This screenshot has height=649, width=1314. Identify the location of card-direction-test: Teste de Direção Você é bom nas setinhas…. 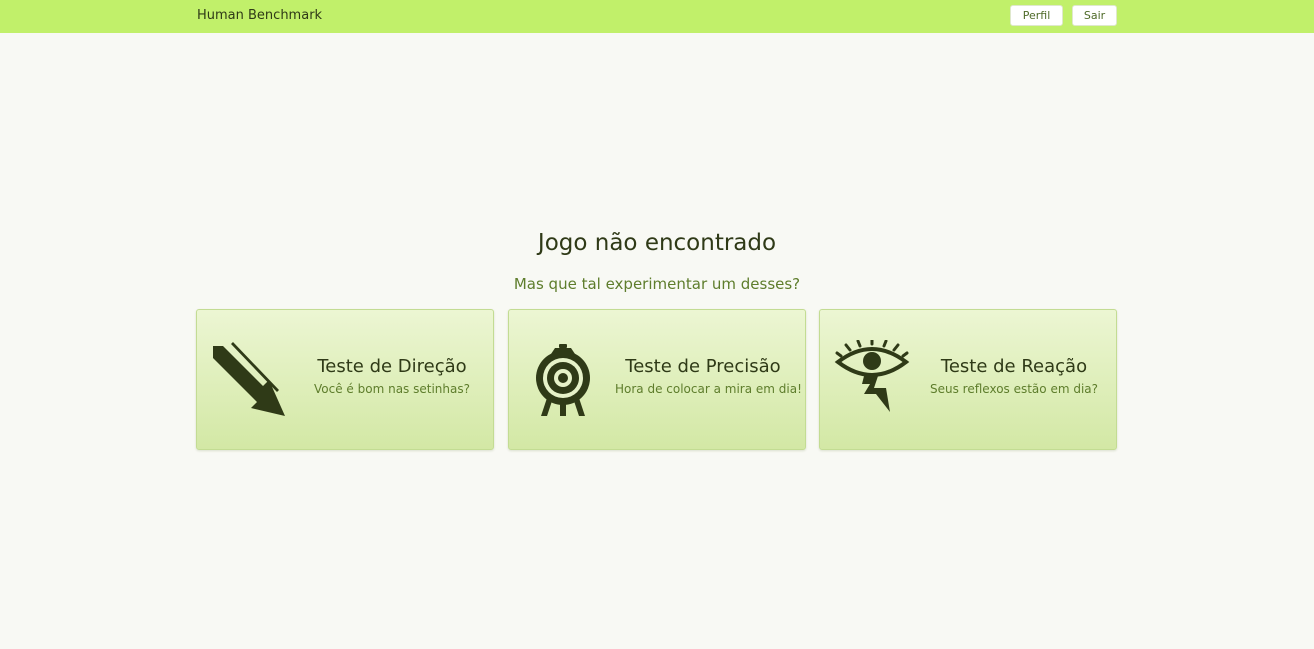
(345, 379).